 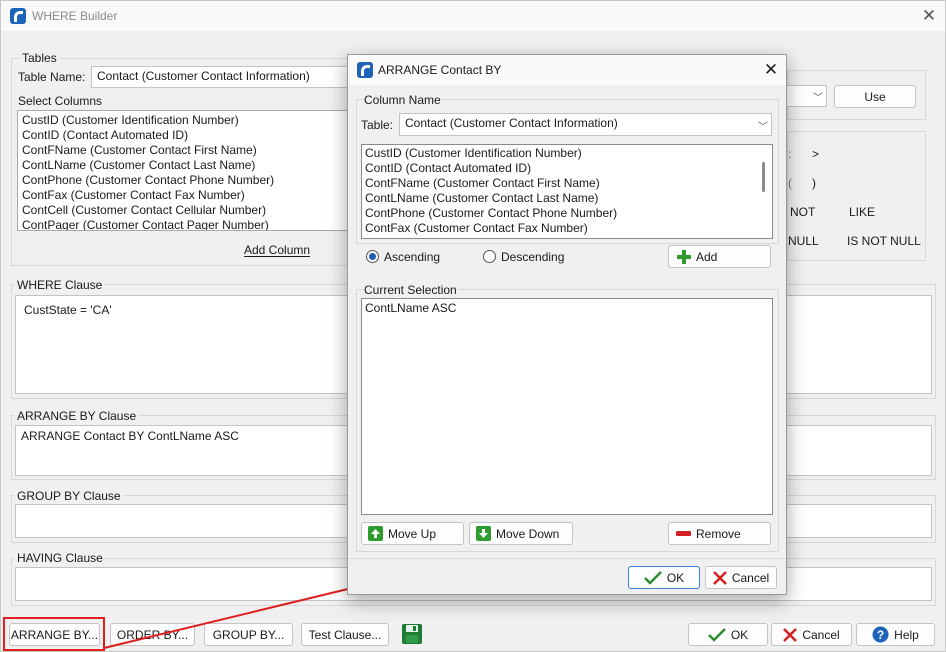 What do you see at coordinates (763, 177) in the screenshot?
I see `scrollbar-thumb` at bounding box center [763, 177].